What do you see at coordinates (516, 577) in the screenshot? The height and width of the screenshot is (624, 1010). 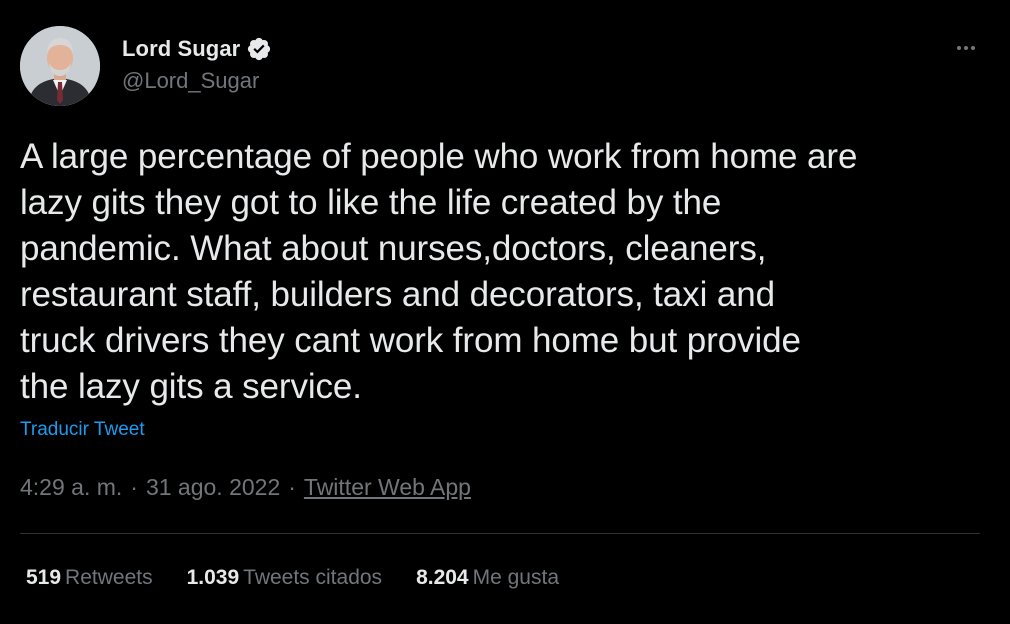 I see `likes-label: Me gusta` at bounding box center [516, 577].